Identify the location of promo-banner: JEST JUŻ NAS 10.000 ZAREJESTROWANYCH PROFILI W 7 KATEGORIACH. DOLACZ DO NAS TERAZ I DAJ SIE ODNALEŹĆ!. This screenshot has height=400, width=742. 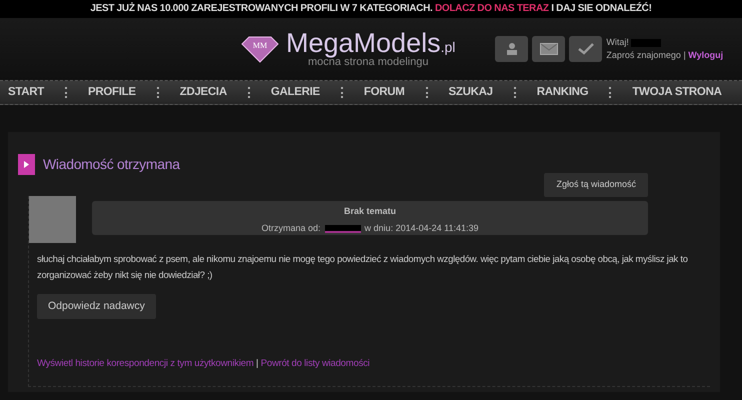
(371, 9).